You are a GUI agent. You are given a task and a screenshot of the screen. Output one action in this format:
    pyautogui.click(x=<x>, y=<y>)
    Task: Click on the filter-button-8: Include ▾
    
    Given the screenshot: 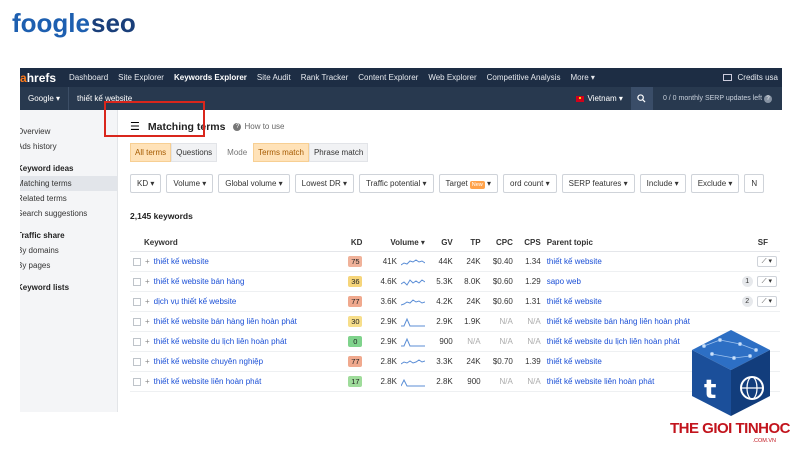 What is the action you would take?
    pyautogui.click(x=662, y=183)
    